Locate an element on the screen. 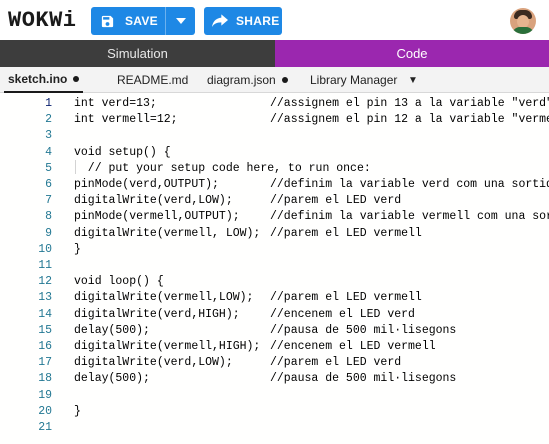 Image resolution: width=549 pixels, height=444 pixels. line-number: 14 is located at coordinates (45, 314).